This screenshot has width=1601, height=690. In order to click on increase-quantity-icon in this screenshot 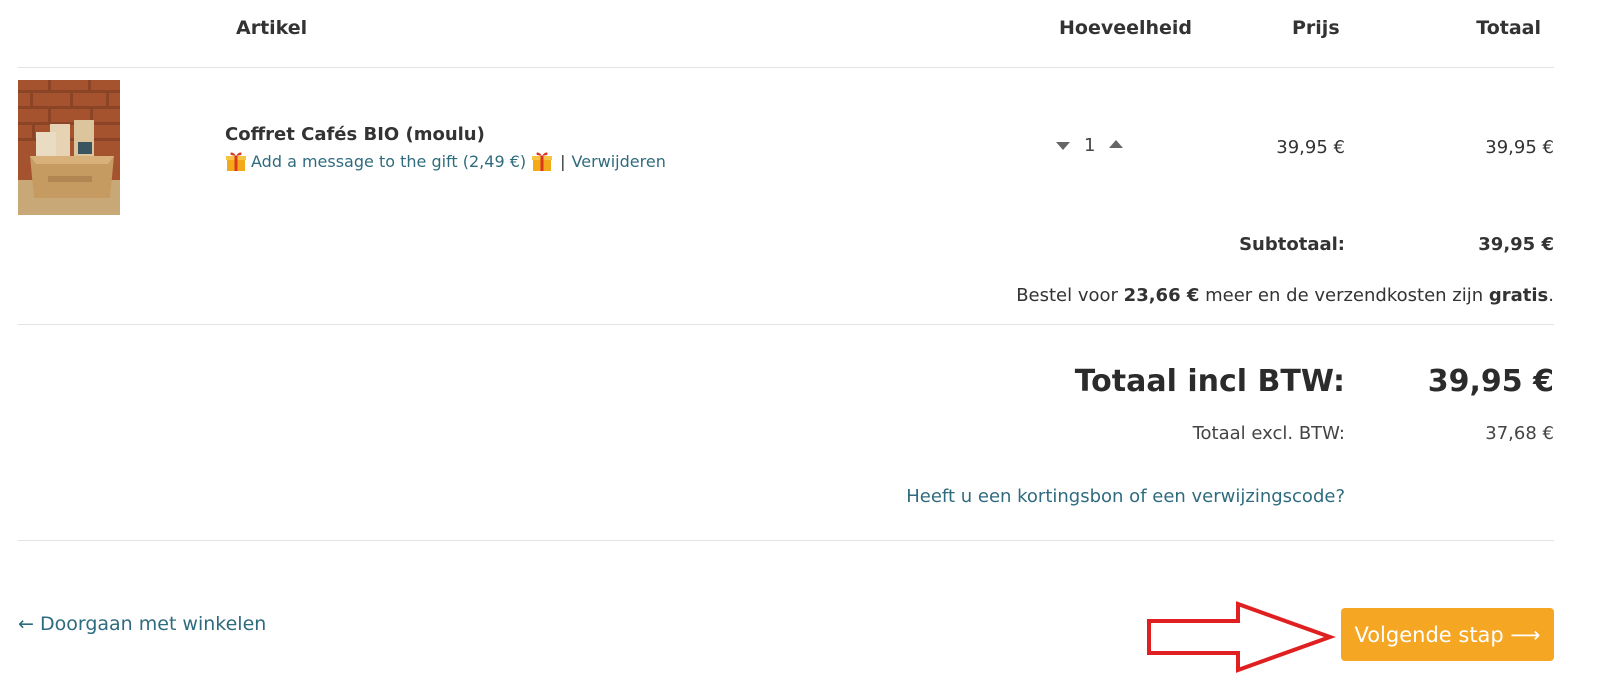, I will do `click(1116, 143)`.